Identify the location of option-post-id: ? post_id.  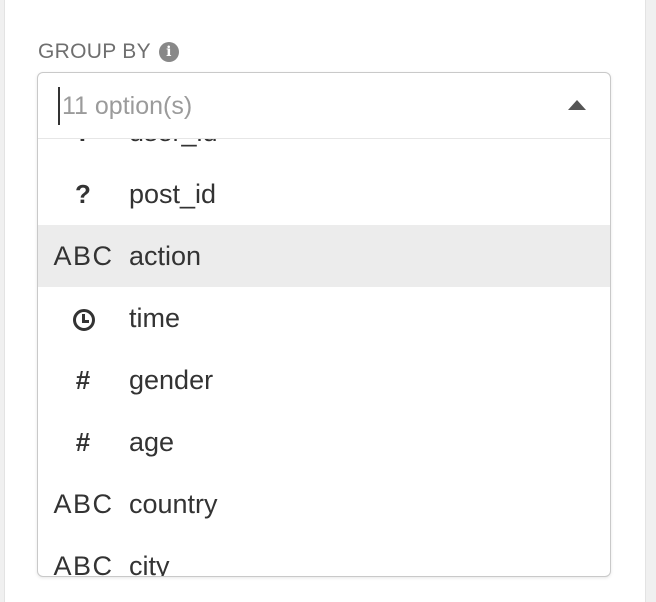
(324, 194).